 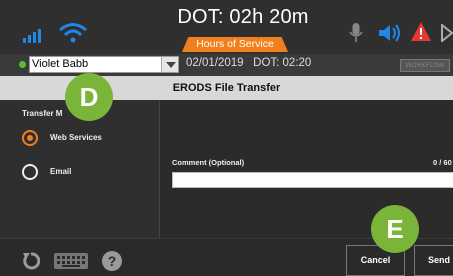 I want to click on help-icon: ?, so click(x=112, y=261).